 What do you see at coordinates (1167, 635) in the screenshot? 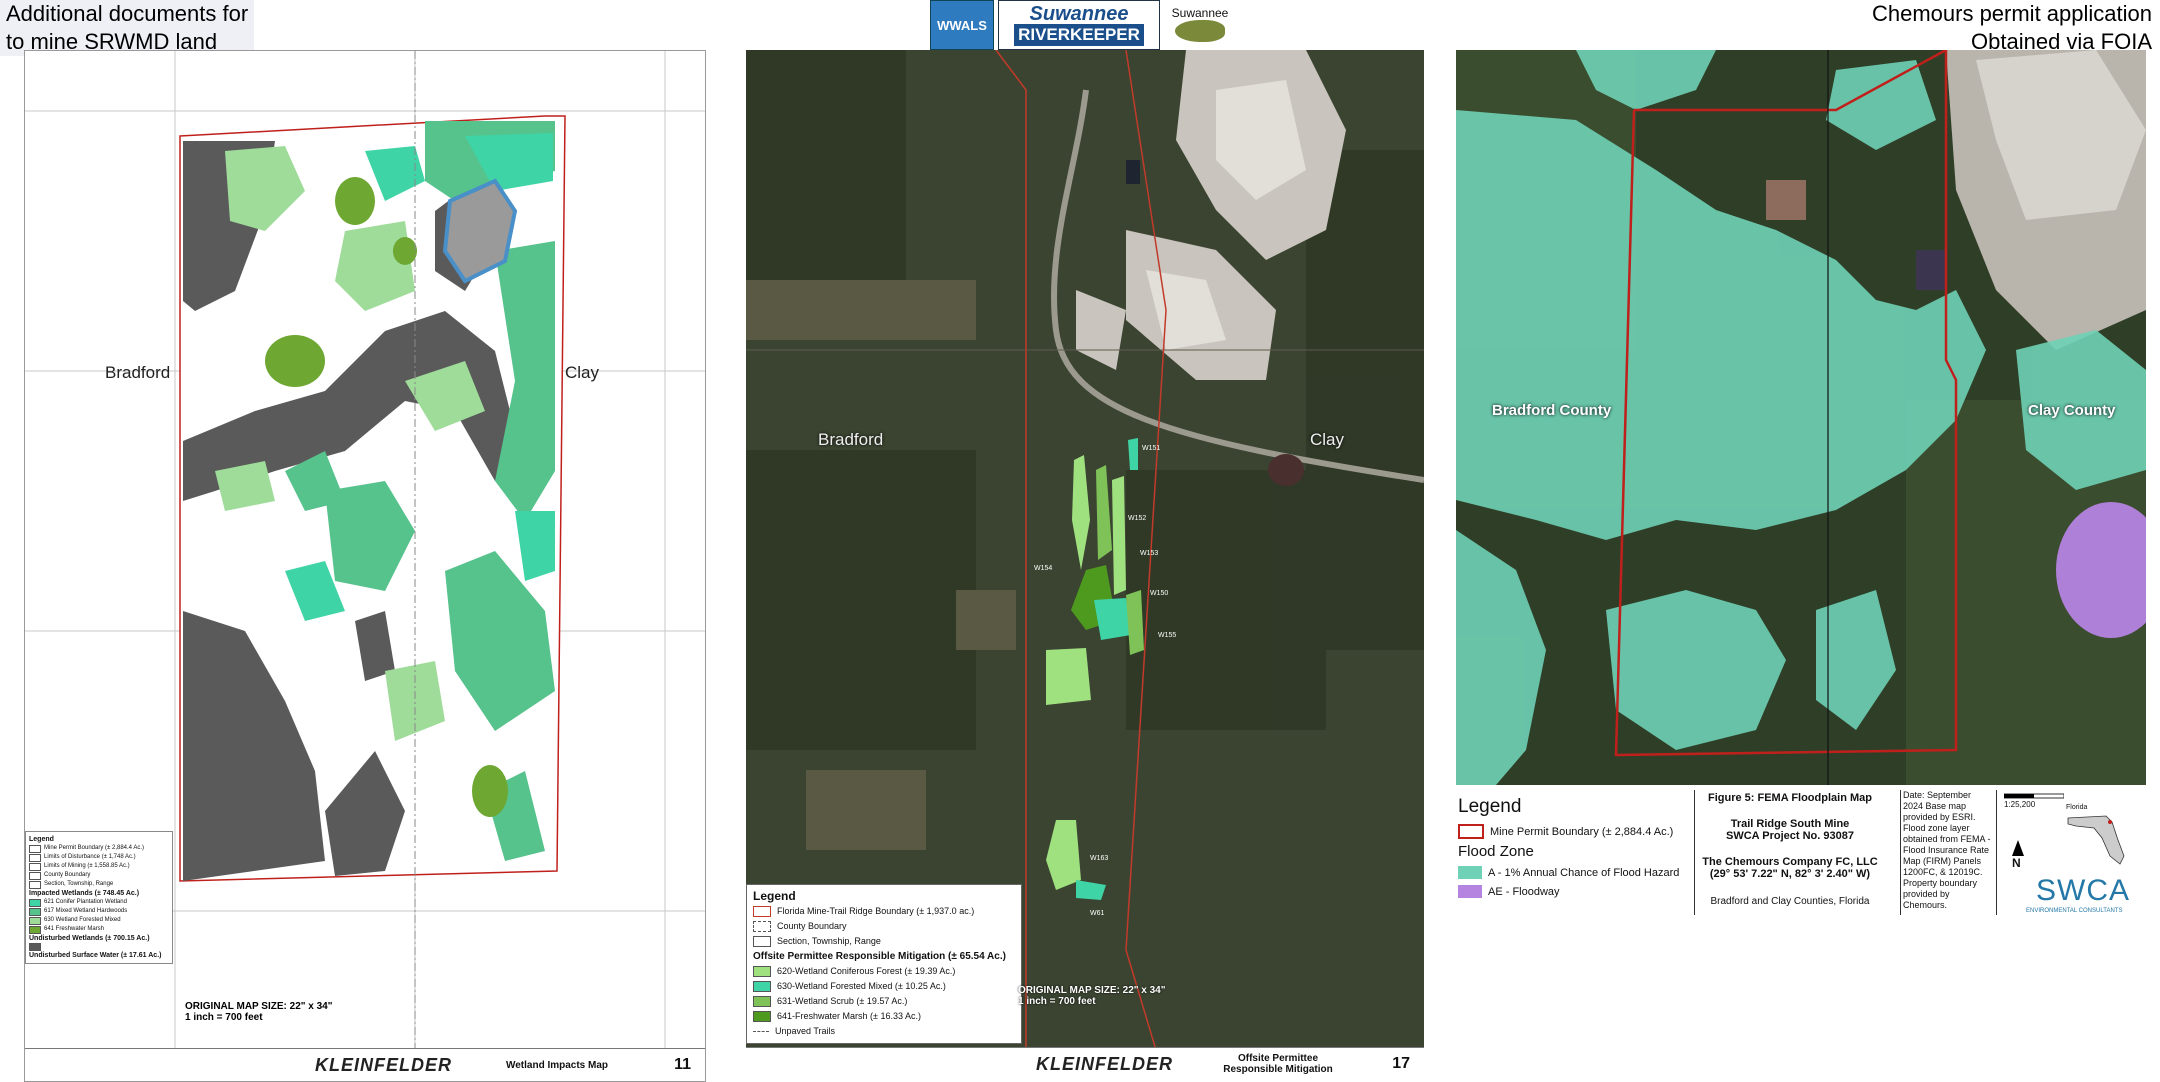
I see `wetland-id-label: W155` at bounding box center [1167, 635].